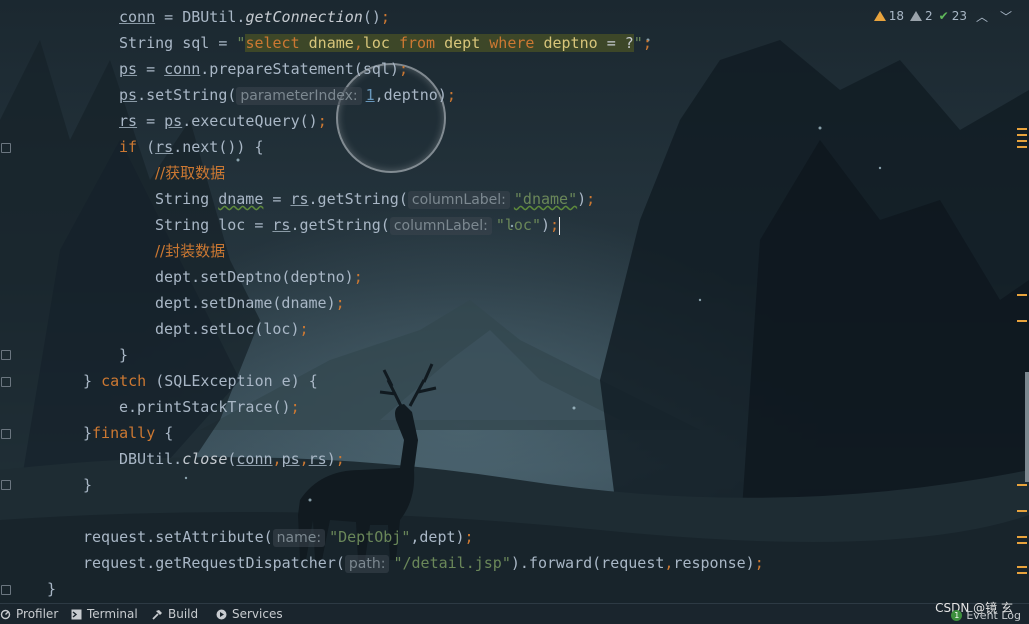 This screenshot has height=624, width=1029. What do you see at coordinates (915, 16) in the screenshot?
I see `weak-warning-icon` at bounding box center [915, 16].